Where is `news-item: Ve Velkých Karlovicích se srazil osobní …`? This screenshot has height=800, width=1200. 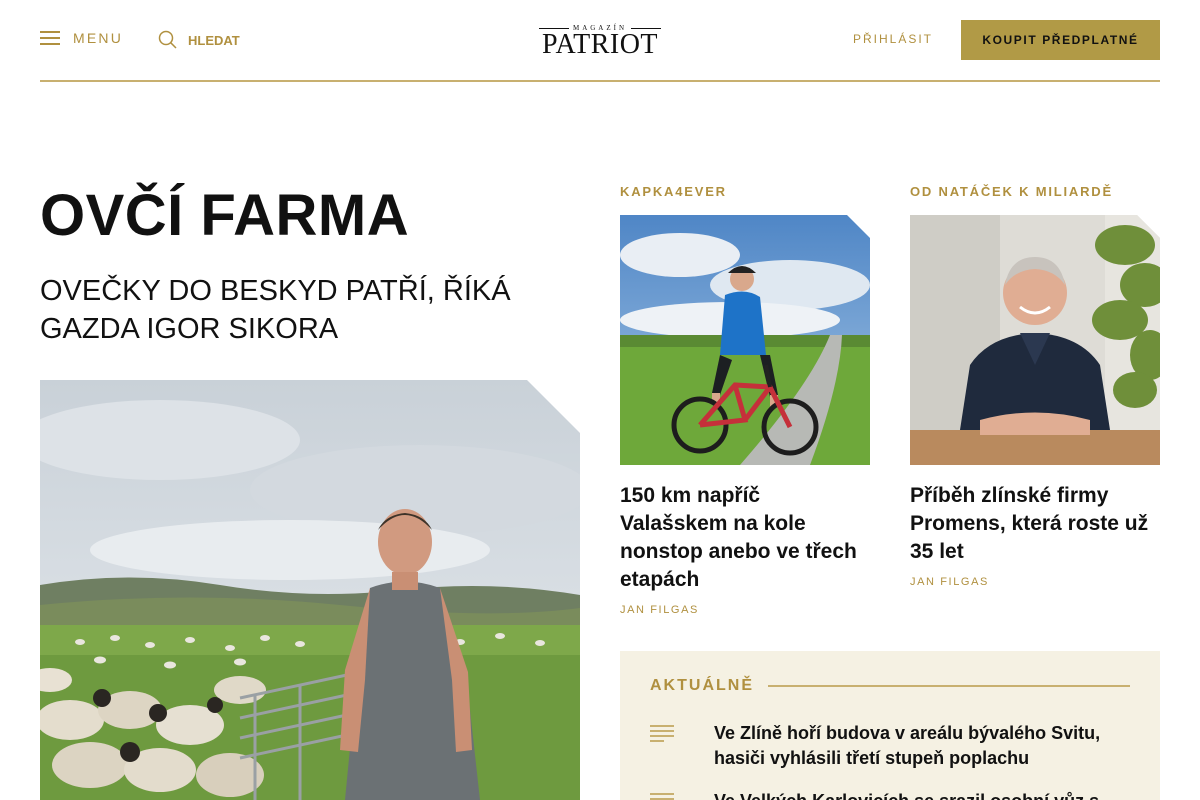 news-item: Ve Velkých Karlovicích se srazil osobní … is located at coordinates (892, 794).